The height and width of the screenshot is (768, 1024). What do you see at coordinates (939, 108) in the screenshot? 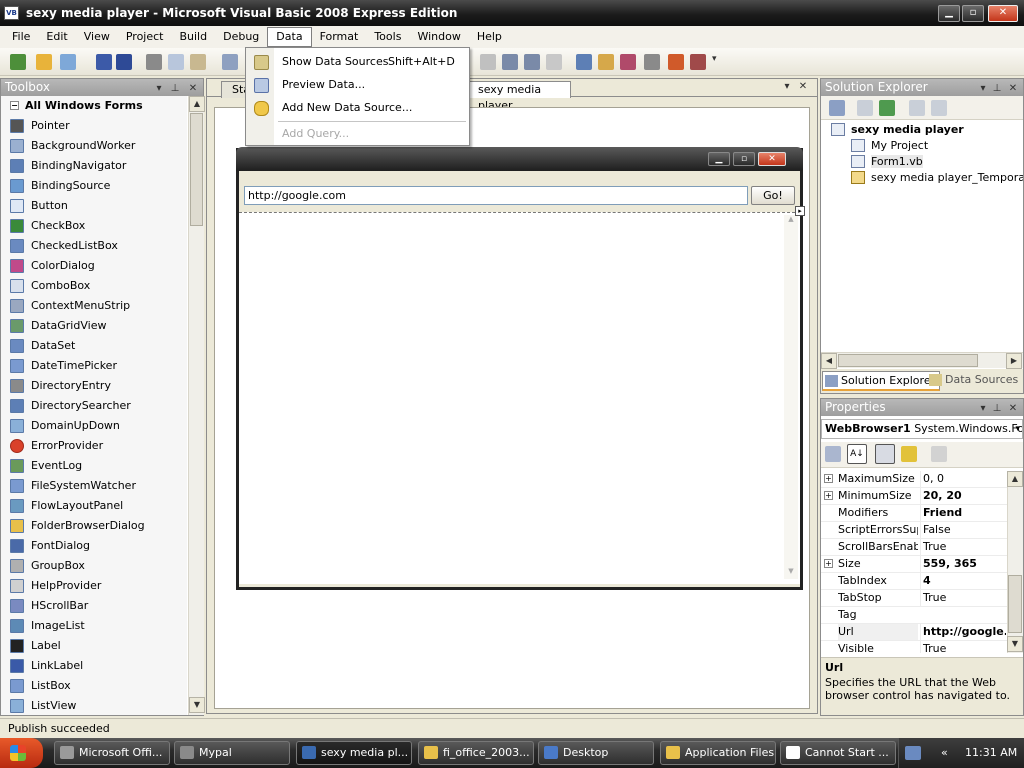
I see `view-designer-icon` at bounding box center [939, 108].